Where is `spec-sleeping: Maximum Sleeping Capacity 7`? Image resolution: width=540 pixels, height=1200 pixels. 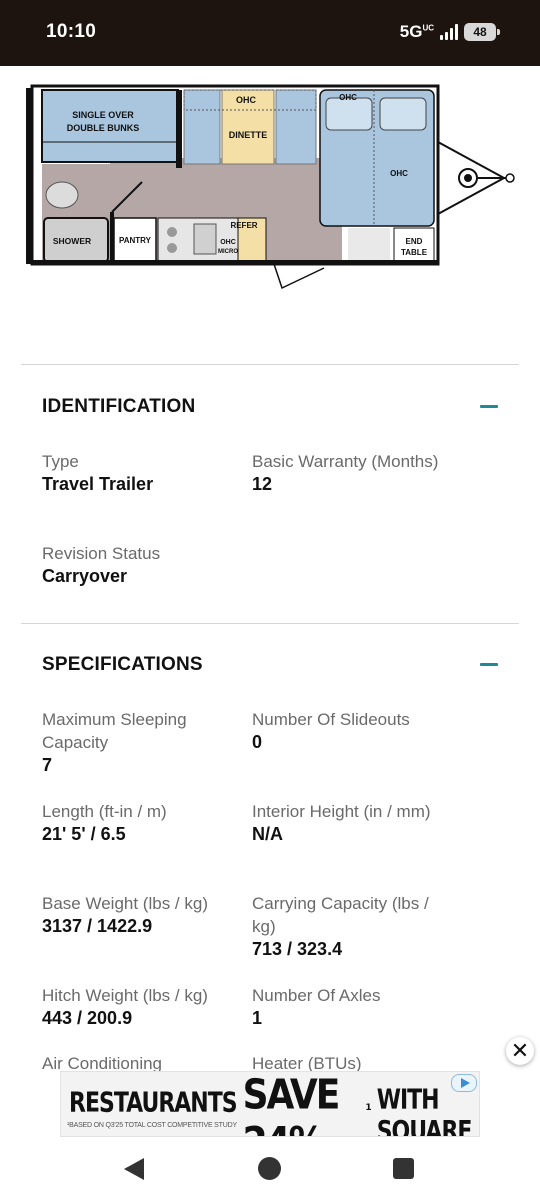 spec-sleeping: Maximum Sleeping Capacity 7 is located at coordinates (137, 742).